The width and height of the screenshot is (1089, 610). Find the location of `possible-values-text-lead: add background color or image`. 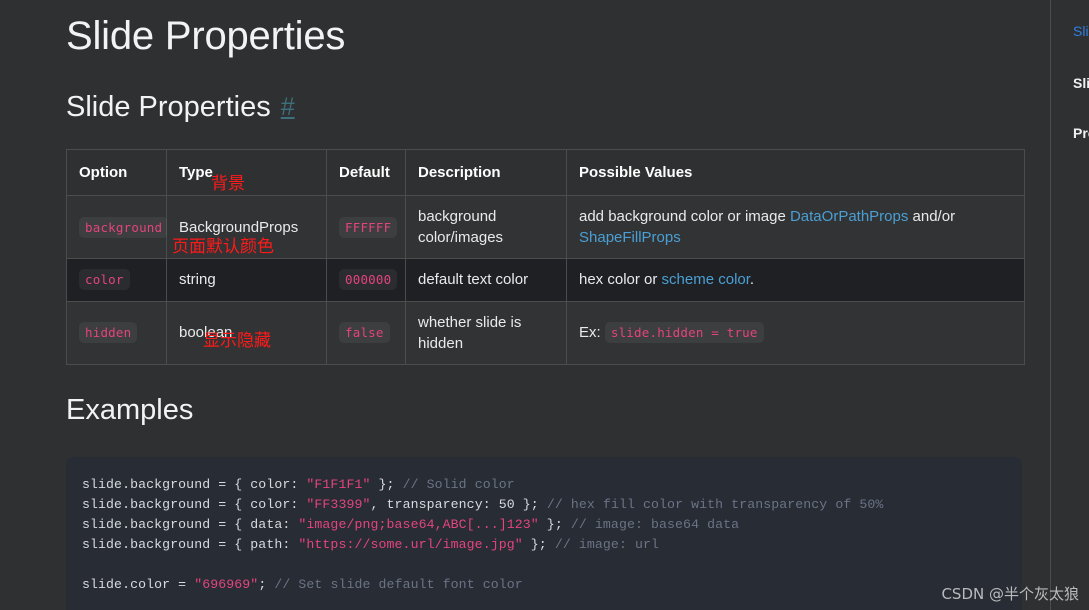

possible-values-text-lead: add background color or image is located at coordinates (684, 216).